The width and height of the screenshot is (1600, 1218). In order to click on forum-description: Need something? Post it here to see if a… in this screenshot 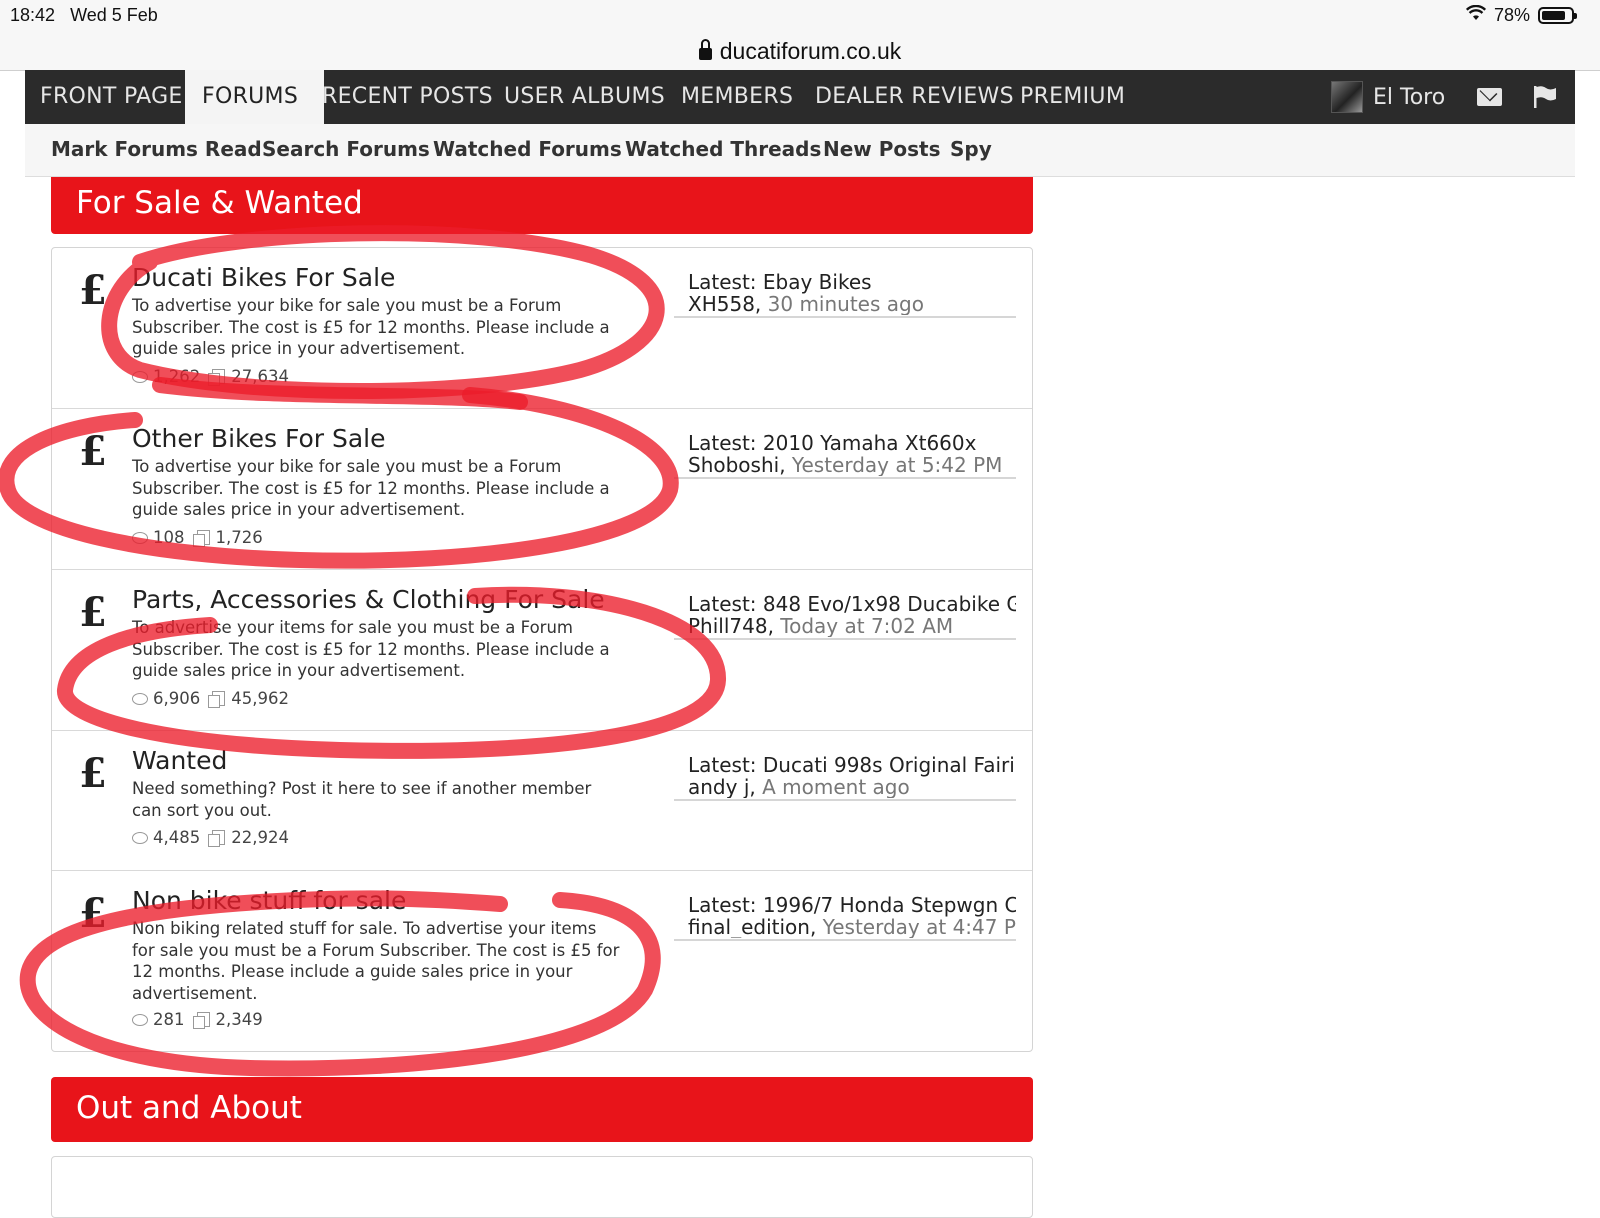, I will do `click(362, 799)`.